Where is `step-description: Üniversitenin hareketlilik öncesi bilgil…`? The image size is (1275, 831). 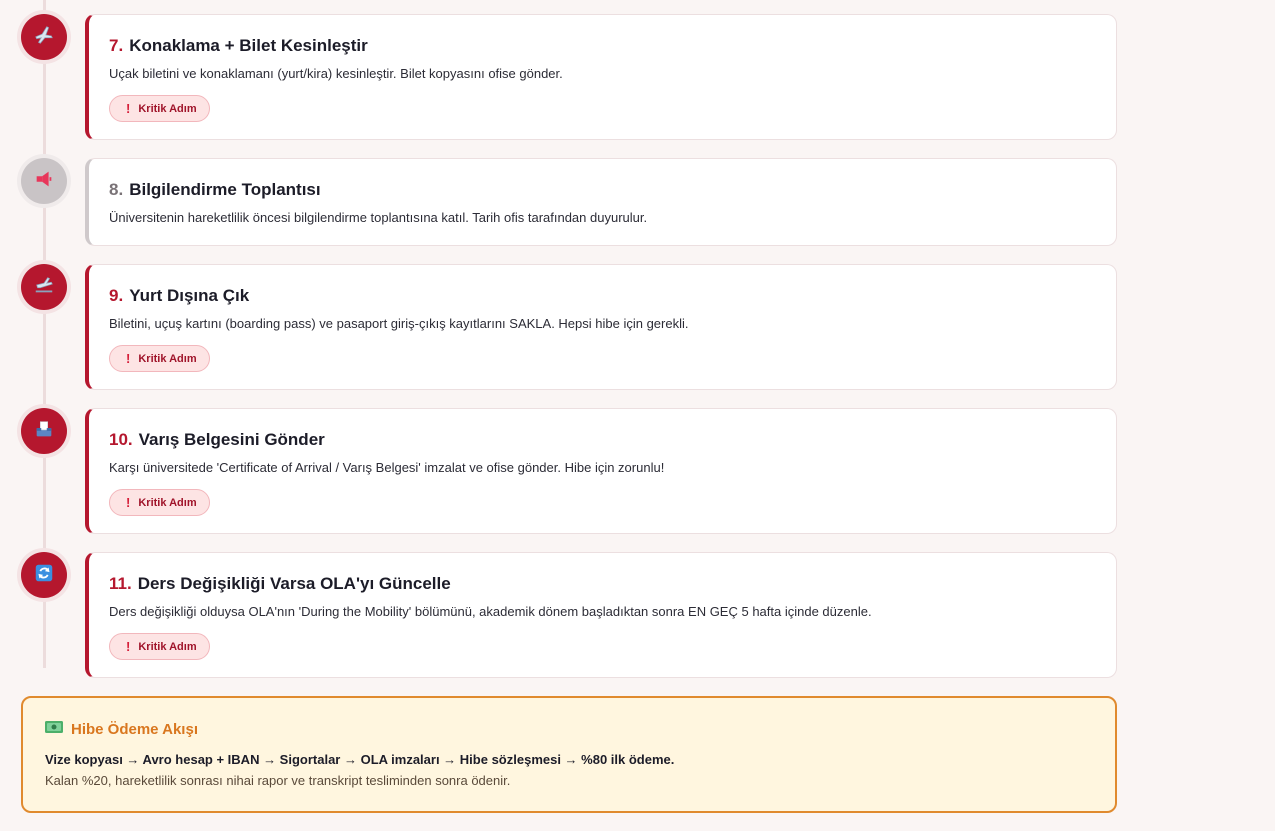
step-description: Üniversitenin hareketlilik öncesi bilgil… is located at coordinates (378, 217).